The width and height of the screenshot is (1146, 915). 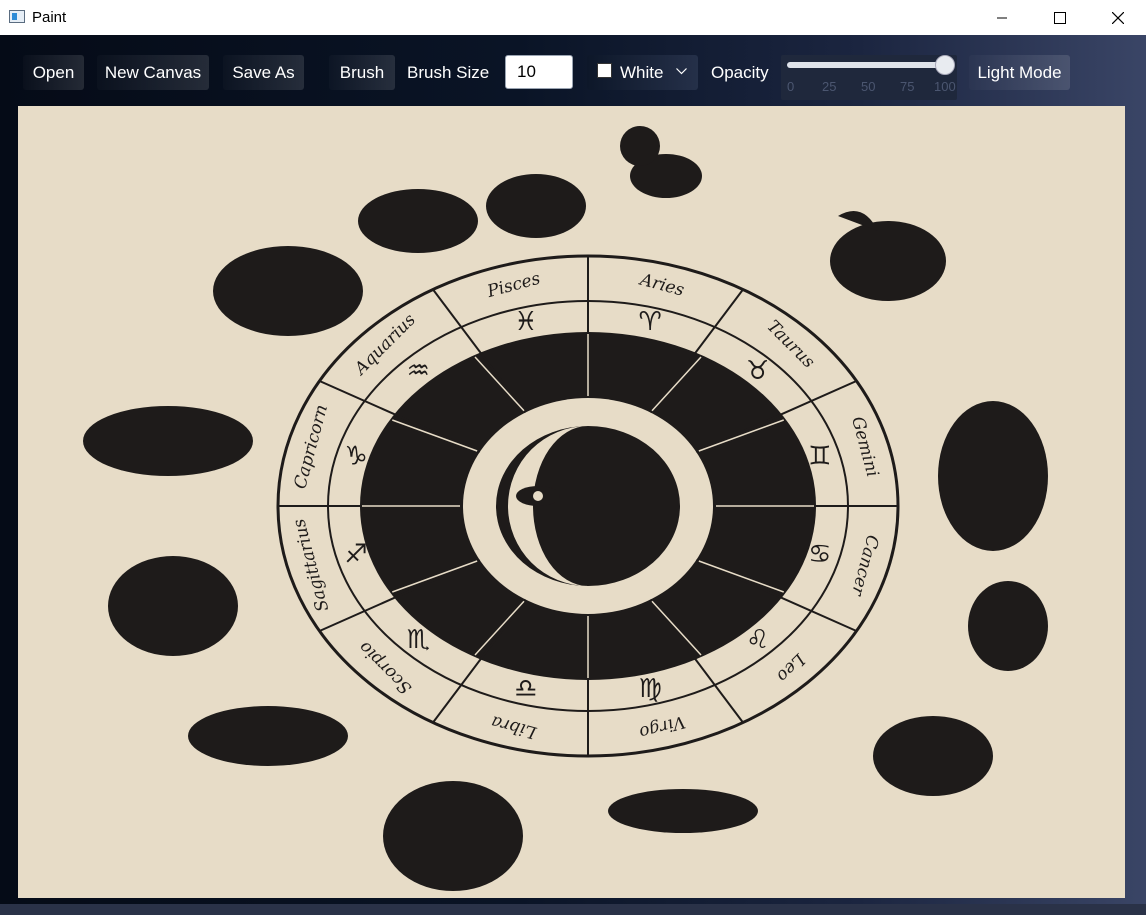 I want to click on zodiac-symbol: ♋, so click(x=819, y=555).